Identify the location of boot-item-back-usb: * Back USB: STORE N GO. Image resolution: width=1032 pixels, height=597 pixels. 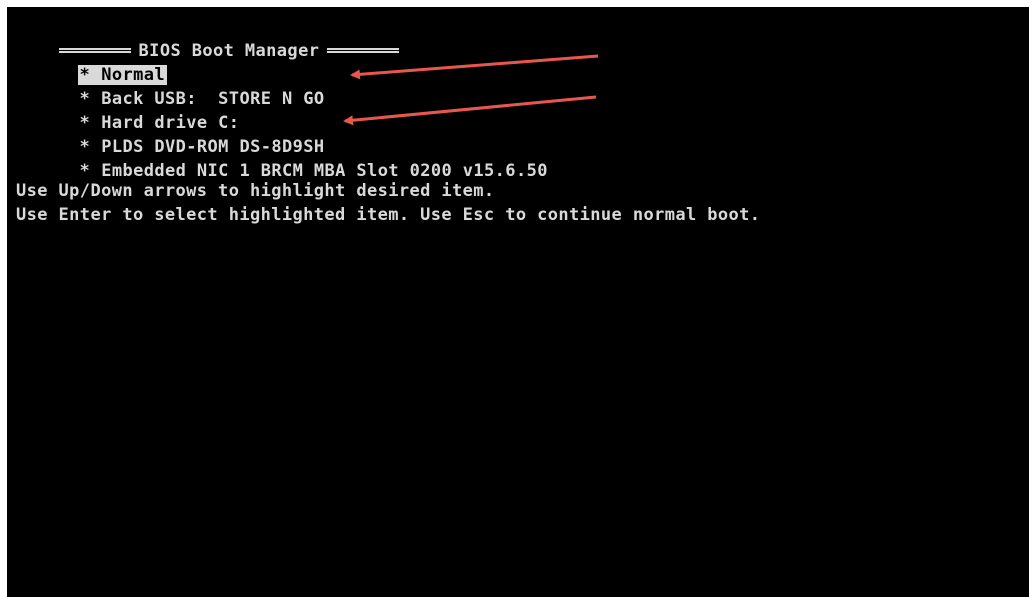
(181, 89).